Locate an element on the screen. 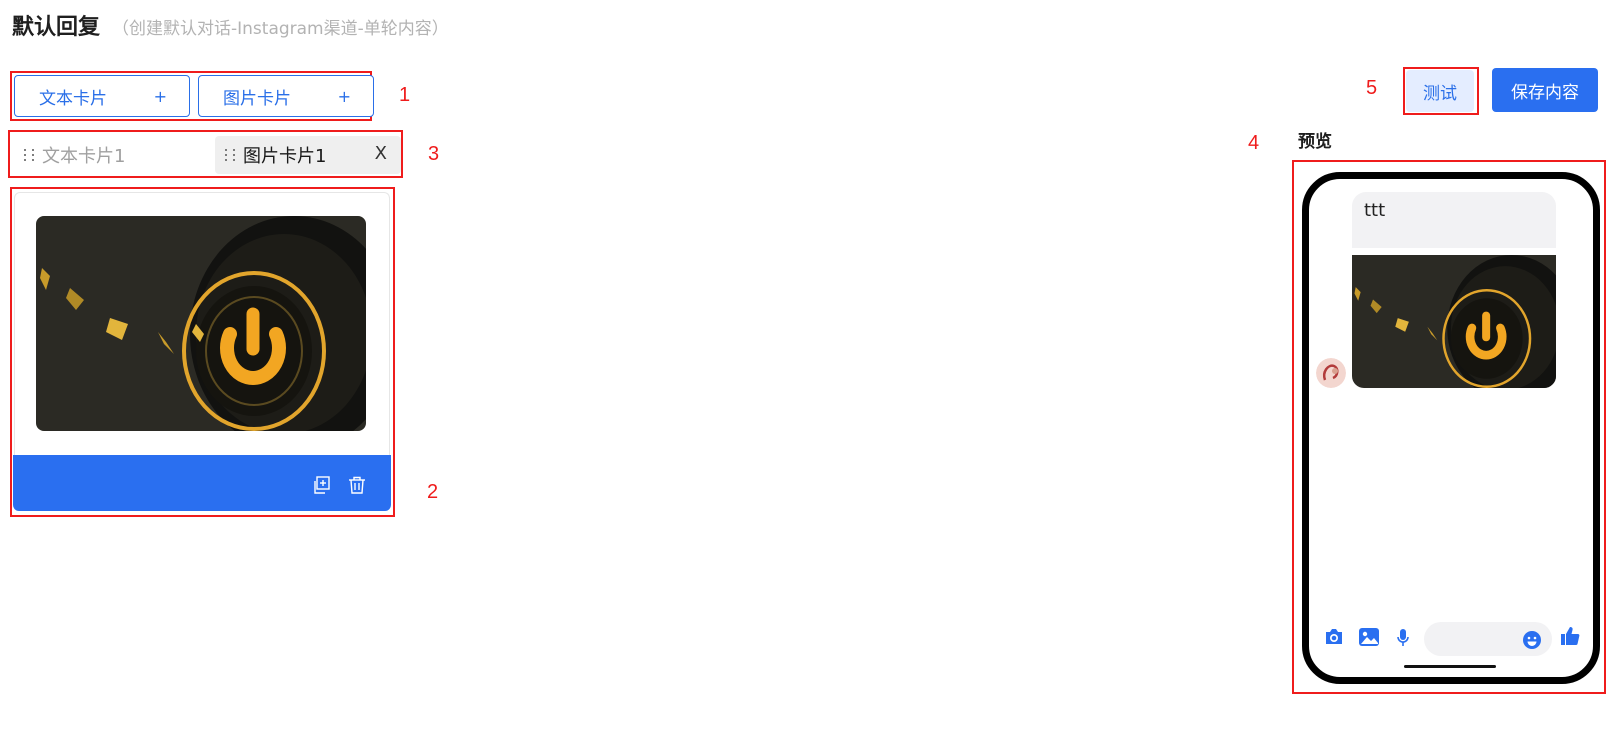 This screenshot has width=1624, height=740. page-title: 默认回复 is located at coordinates (56, 27).